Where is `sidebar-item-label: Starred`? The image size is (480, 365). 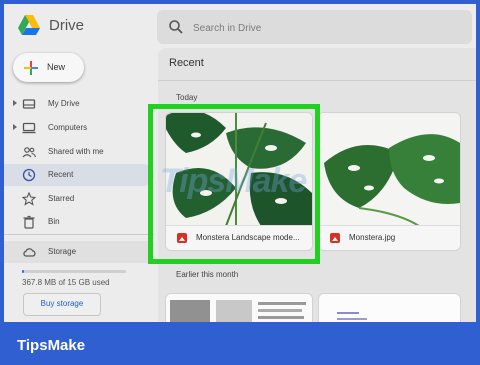 sidebar-item-label: Starred is located at coordinates (61, 198).